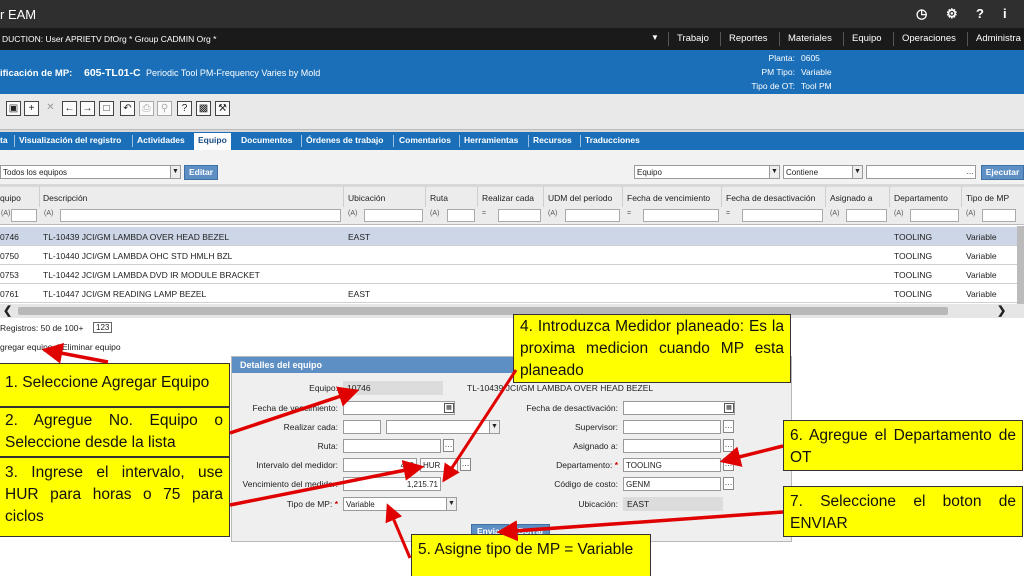 The width and height of the screenshot is (1024, 576). What do you see at coordinates (13, 108) in the screenshot?
I see `save-icon: ▣` at bounding box center [13, 108].